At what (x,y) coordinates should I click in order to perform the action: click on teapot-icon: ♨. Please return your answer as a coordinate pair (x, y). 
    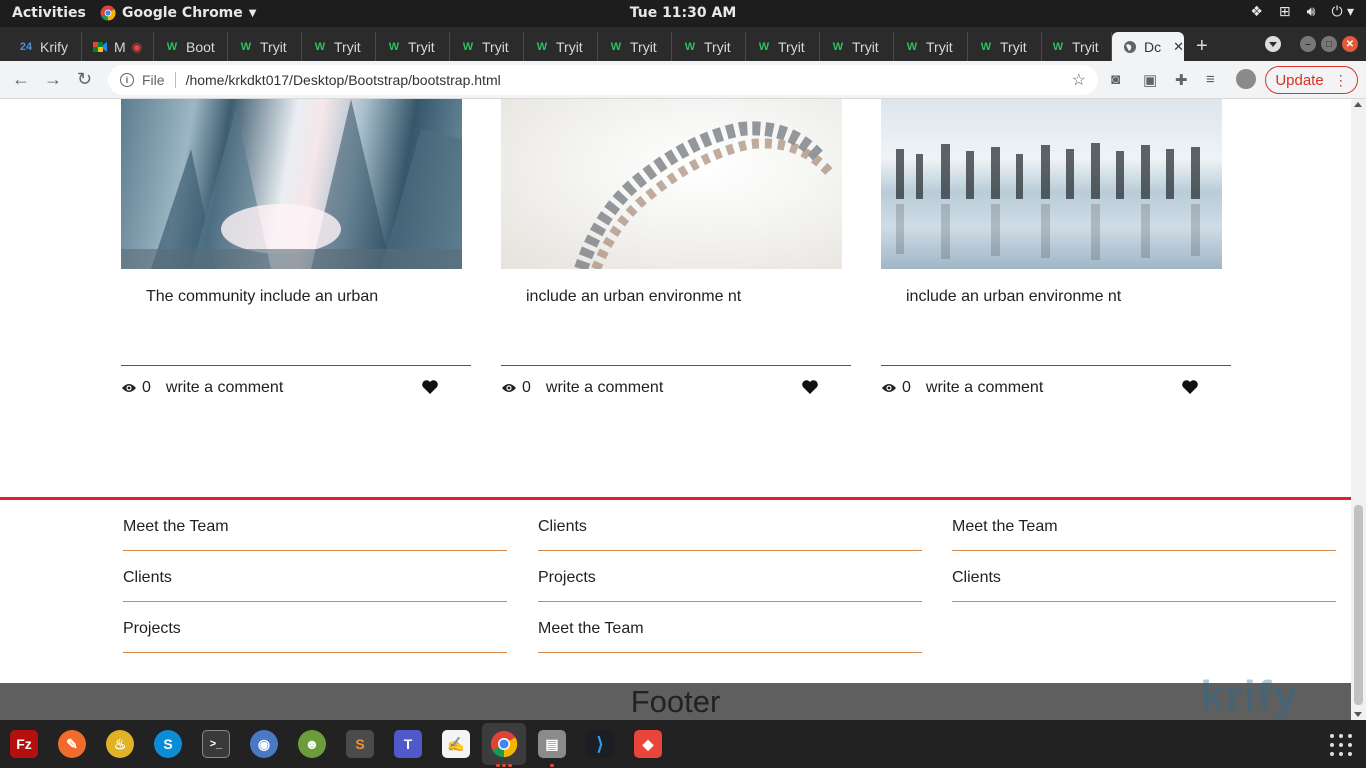
    Looking at the image, I should click on (120, 744).